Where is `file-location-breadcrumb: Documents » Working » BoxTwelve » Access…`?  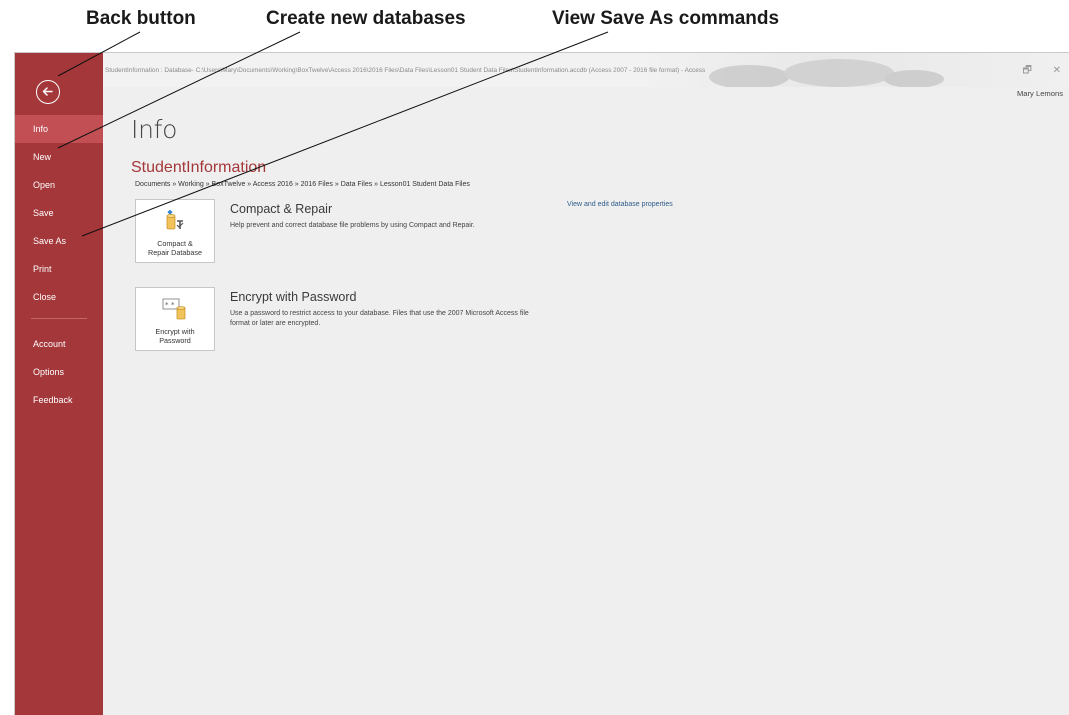
file-location-breadcrumb: Documents » Working » BoxTwelve » Access… is located at coordinates (302, 184).